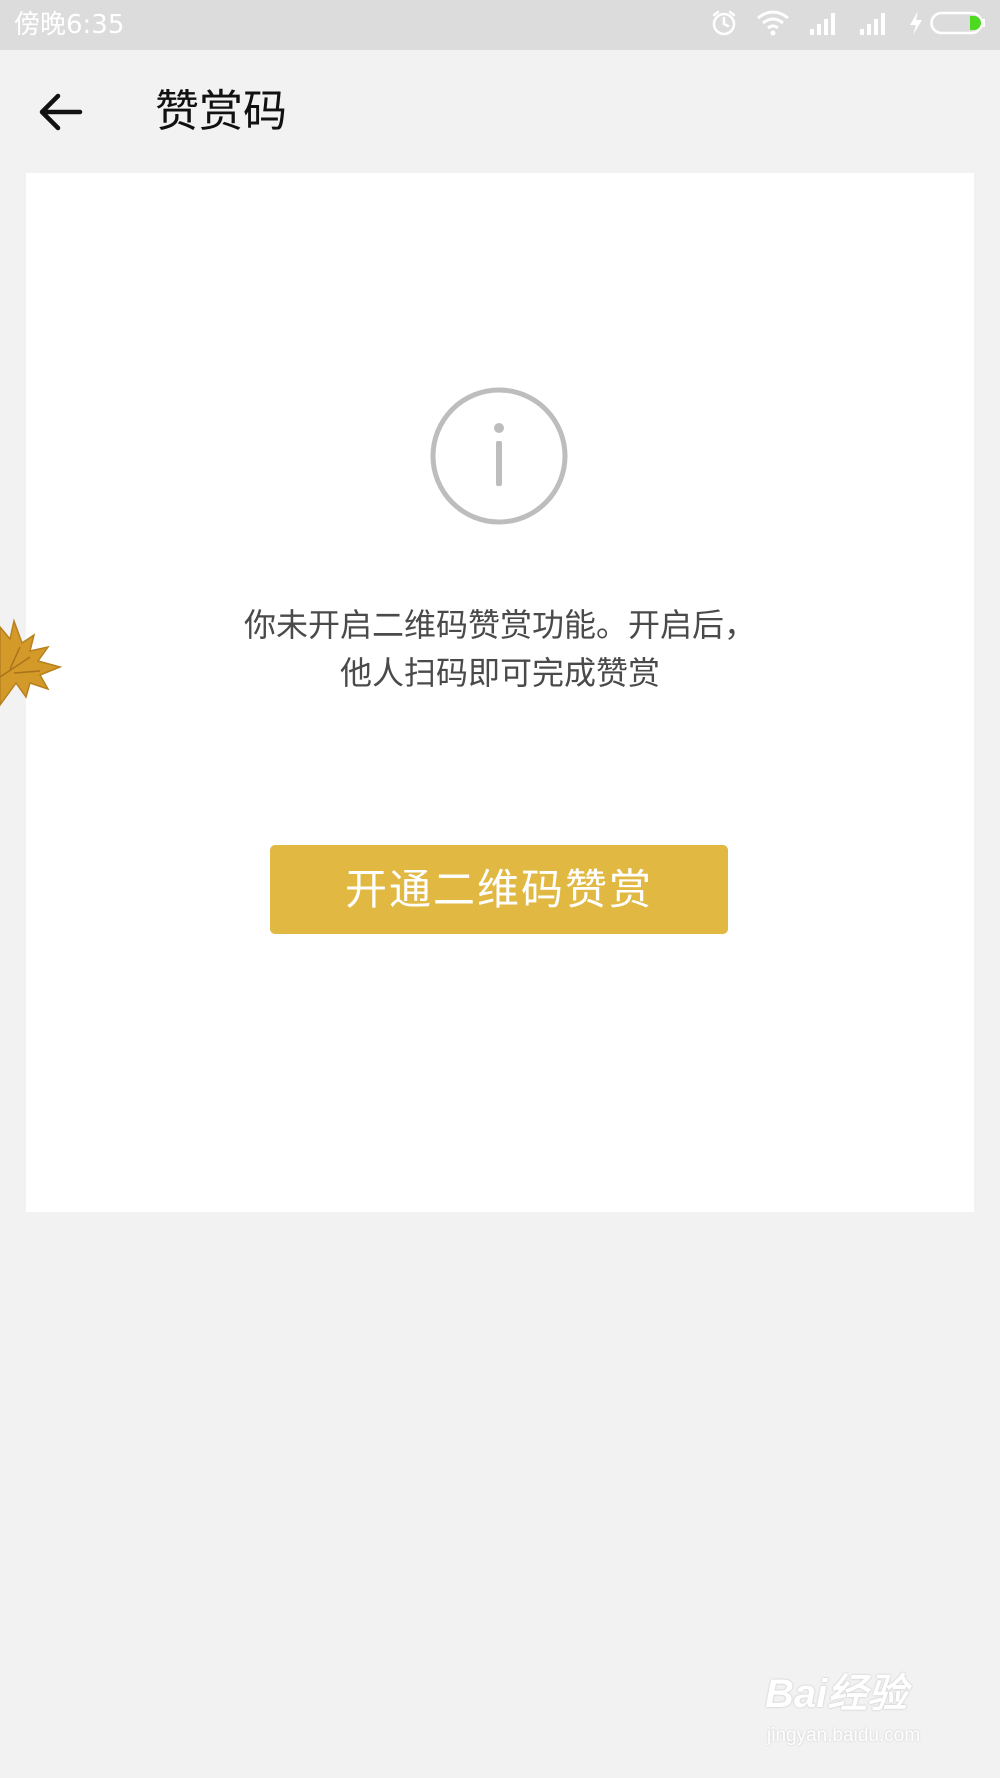 The image size is (1000, 1778). I want to click on maple-leaf-icon, so click(31, 662).